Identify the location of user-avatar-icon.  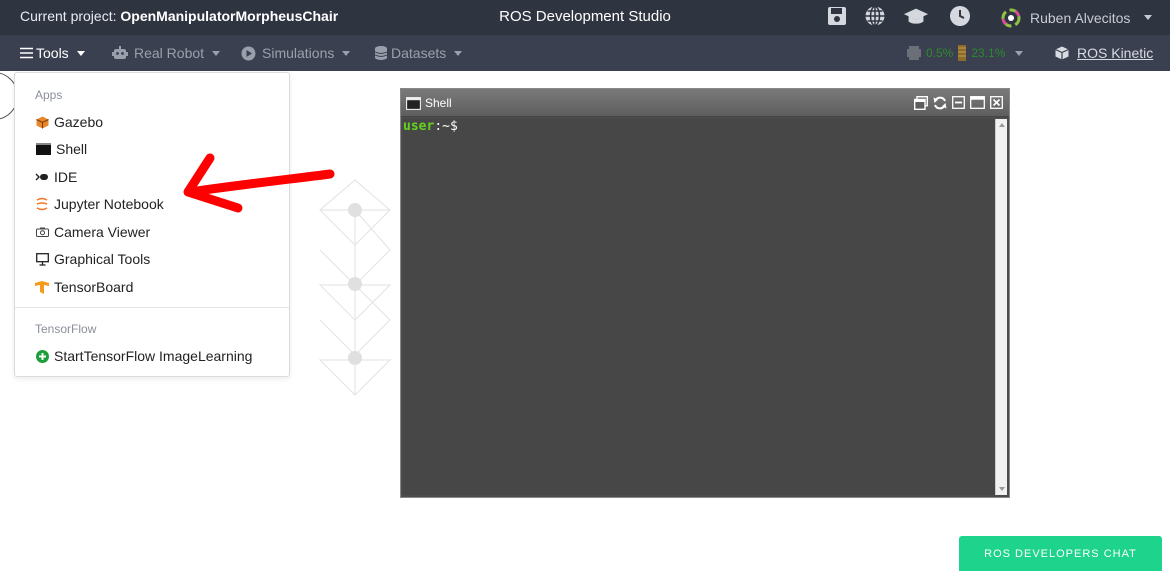
(1011, 18).